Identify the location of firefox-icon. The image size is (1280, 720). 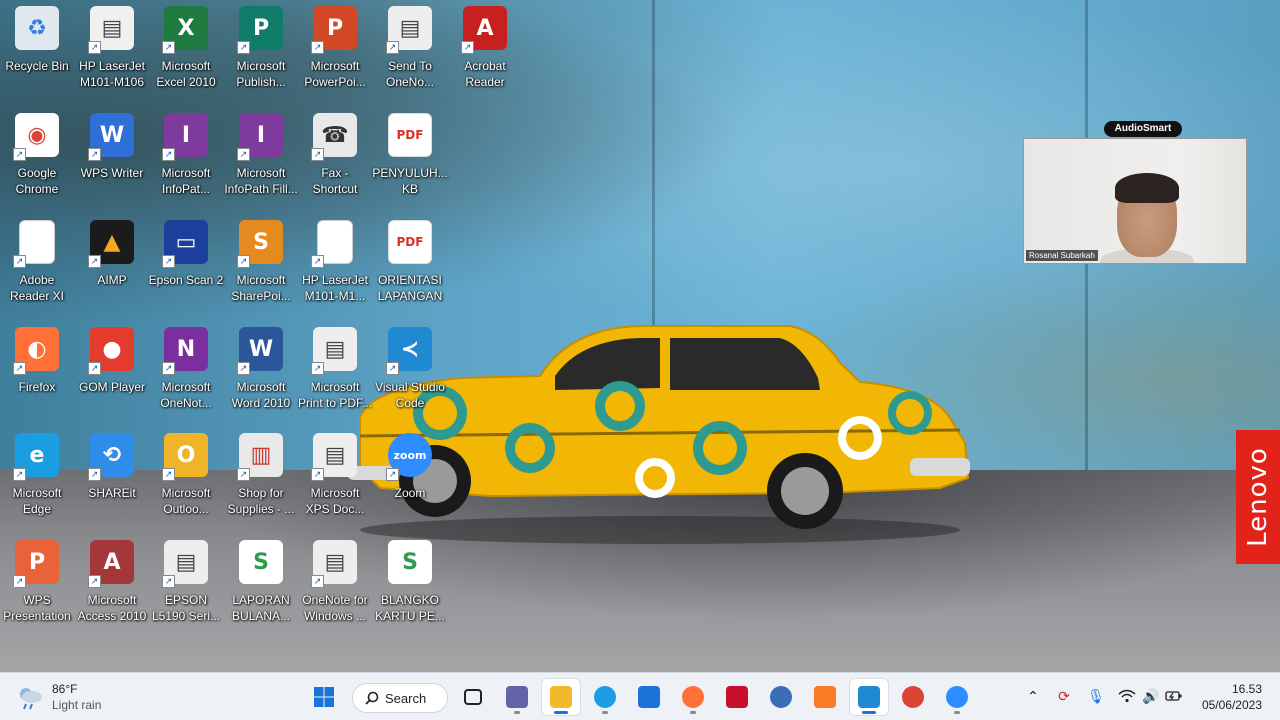
(693, 697).